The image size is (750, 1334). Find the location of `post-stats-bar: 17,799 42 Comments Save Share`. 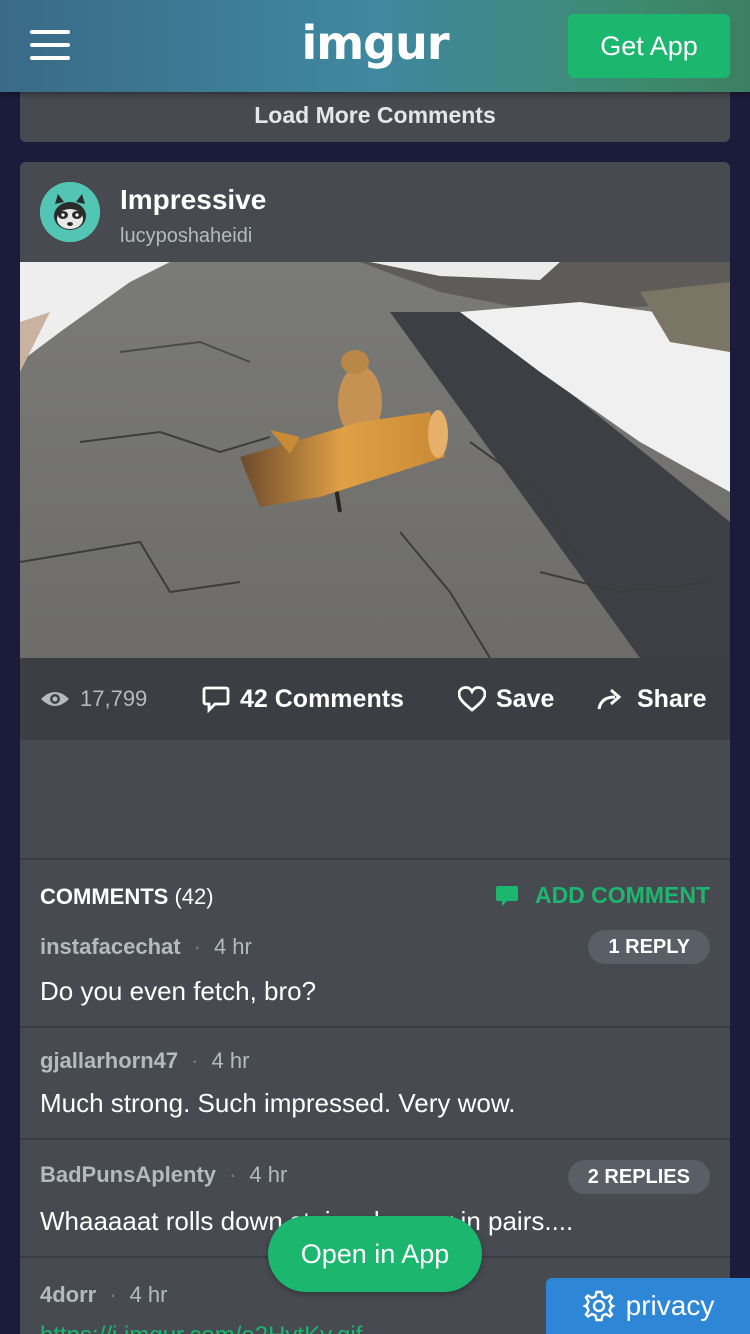

post-stats-bar: 17,799 42 Comments Save Share is located at coordinates (375, 699).